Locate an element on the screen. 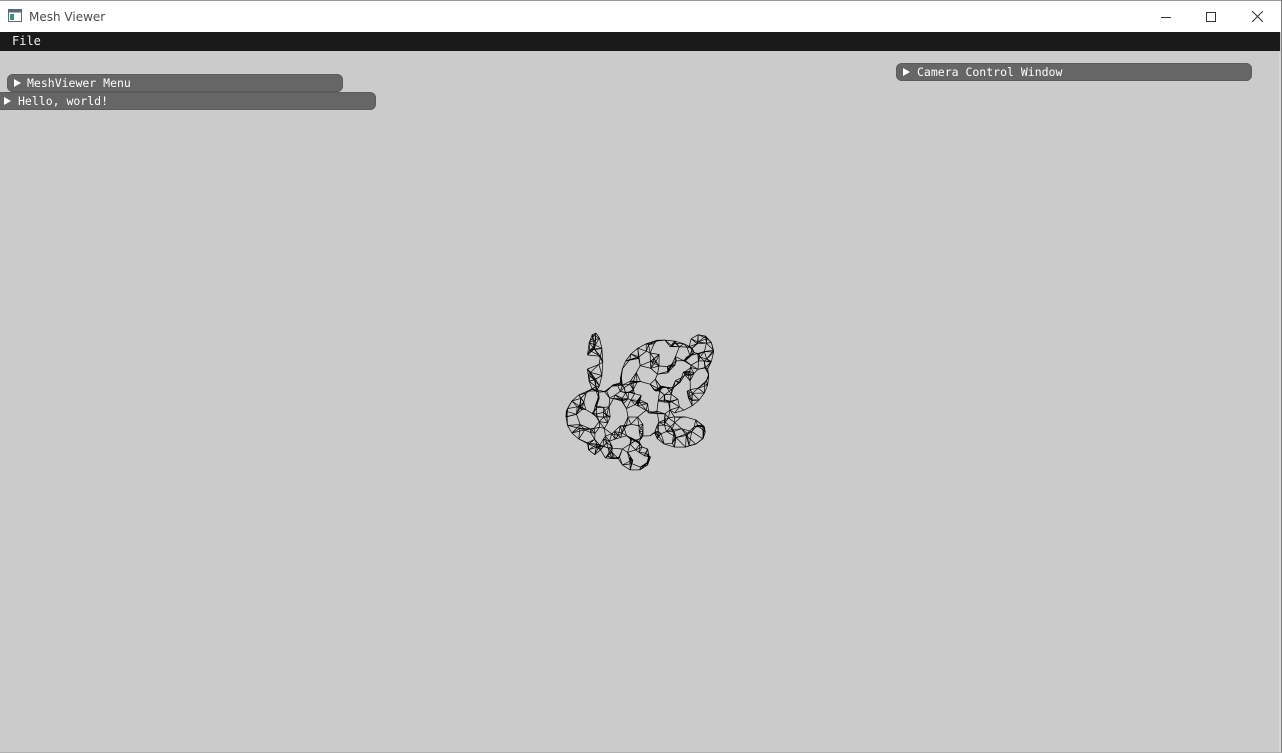 Image resolution: width=1282 pixels, height=753 pixels. main-menu-bar: File is located at coordinates (640, 41).